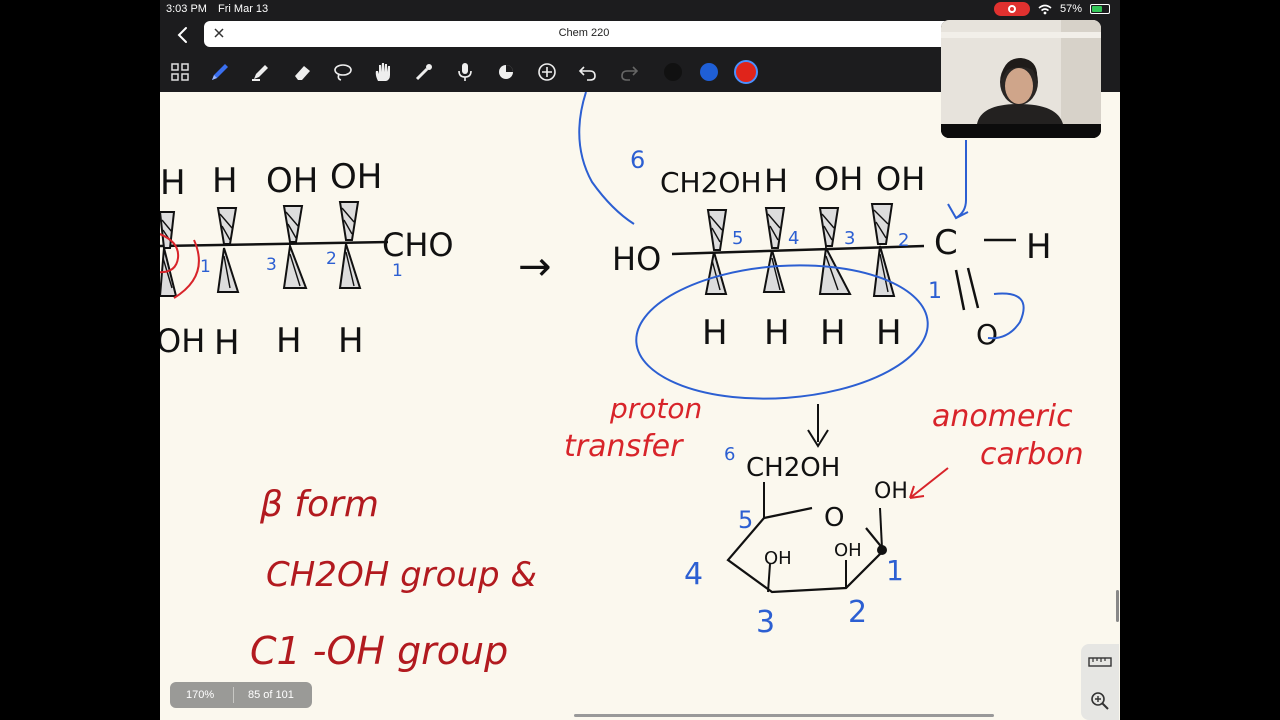 The width and height of the screenshot is (1280, 720). What do you see at coordinates (383, 72) in the screenshot?
I see `hand-icon` at bounding box center [383, 72].